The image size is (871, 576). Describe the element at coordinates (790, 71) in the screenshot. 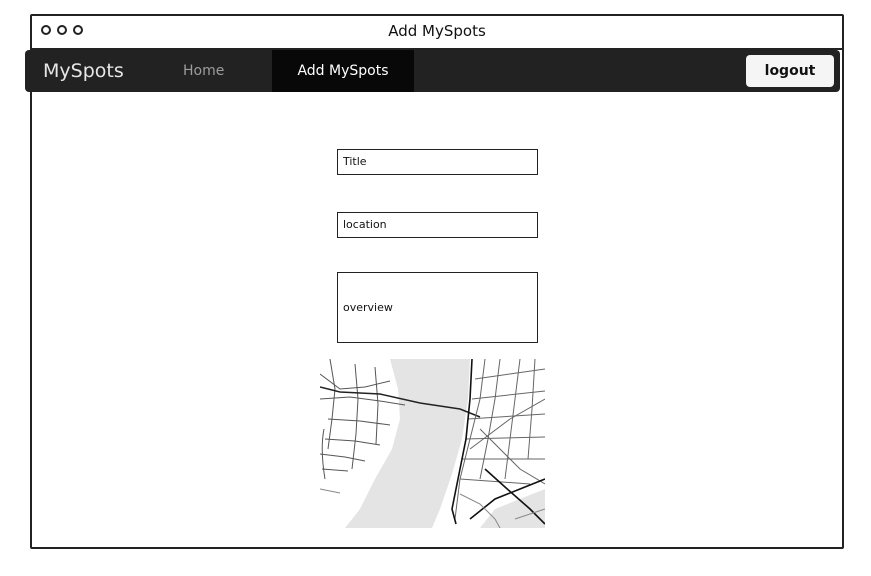

I see `logout-button: logout` at that location.